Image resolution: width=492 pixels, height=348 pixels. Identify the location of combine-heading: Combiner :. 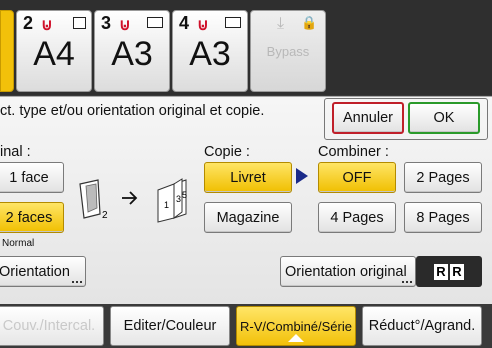
(353, 152).